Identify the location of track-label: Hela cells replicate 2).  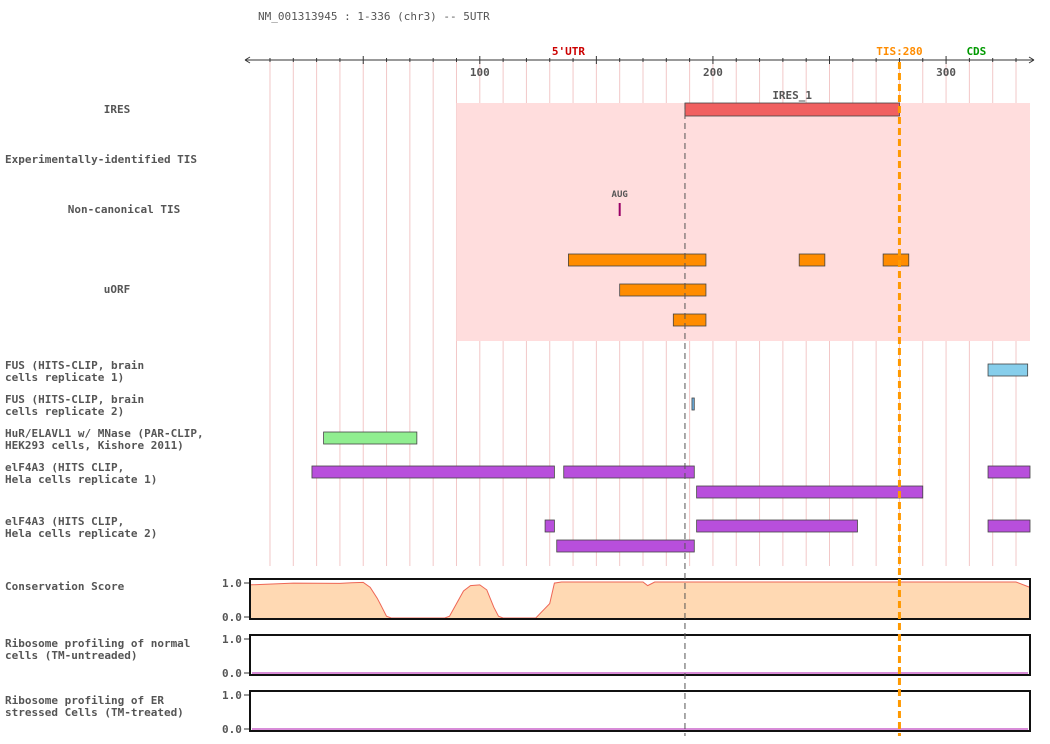
(81, 533).